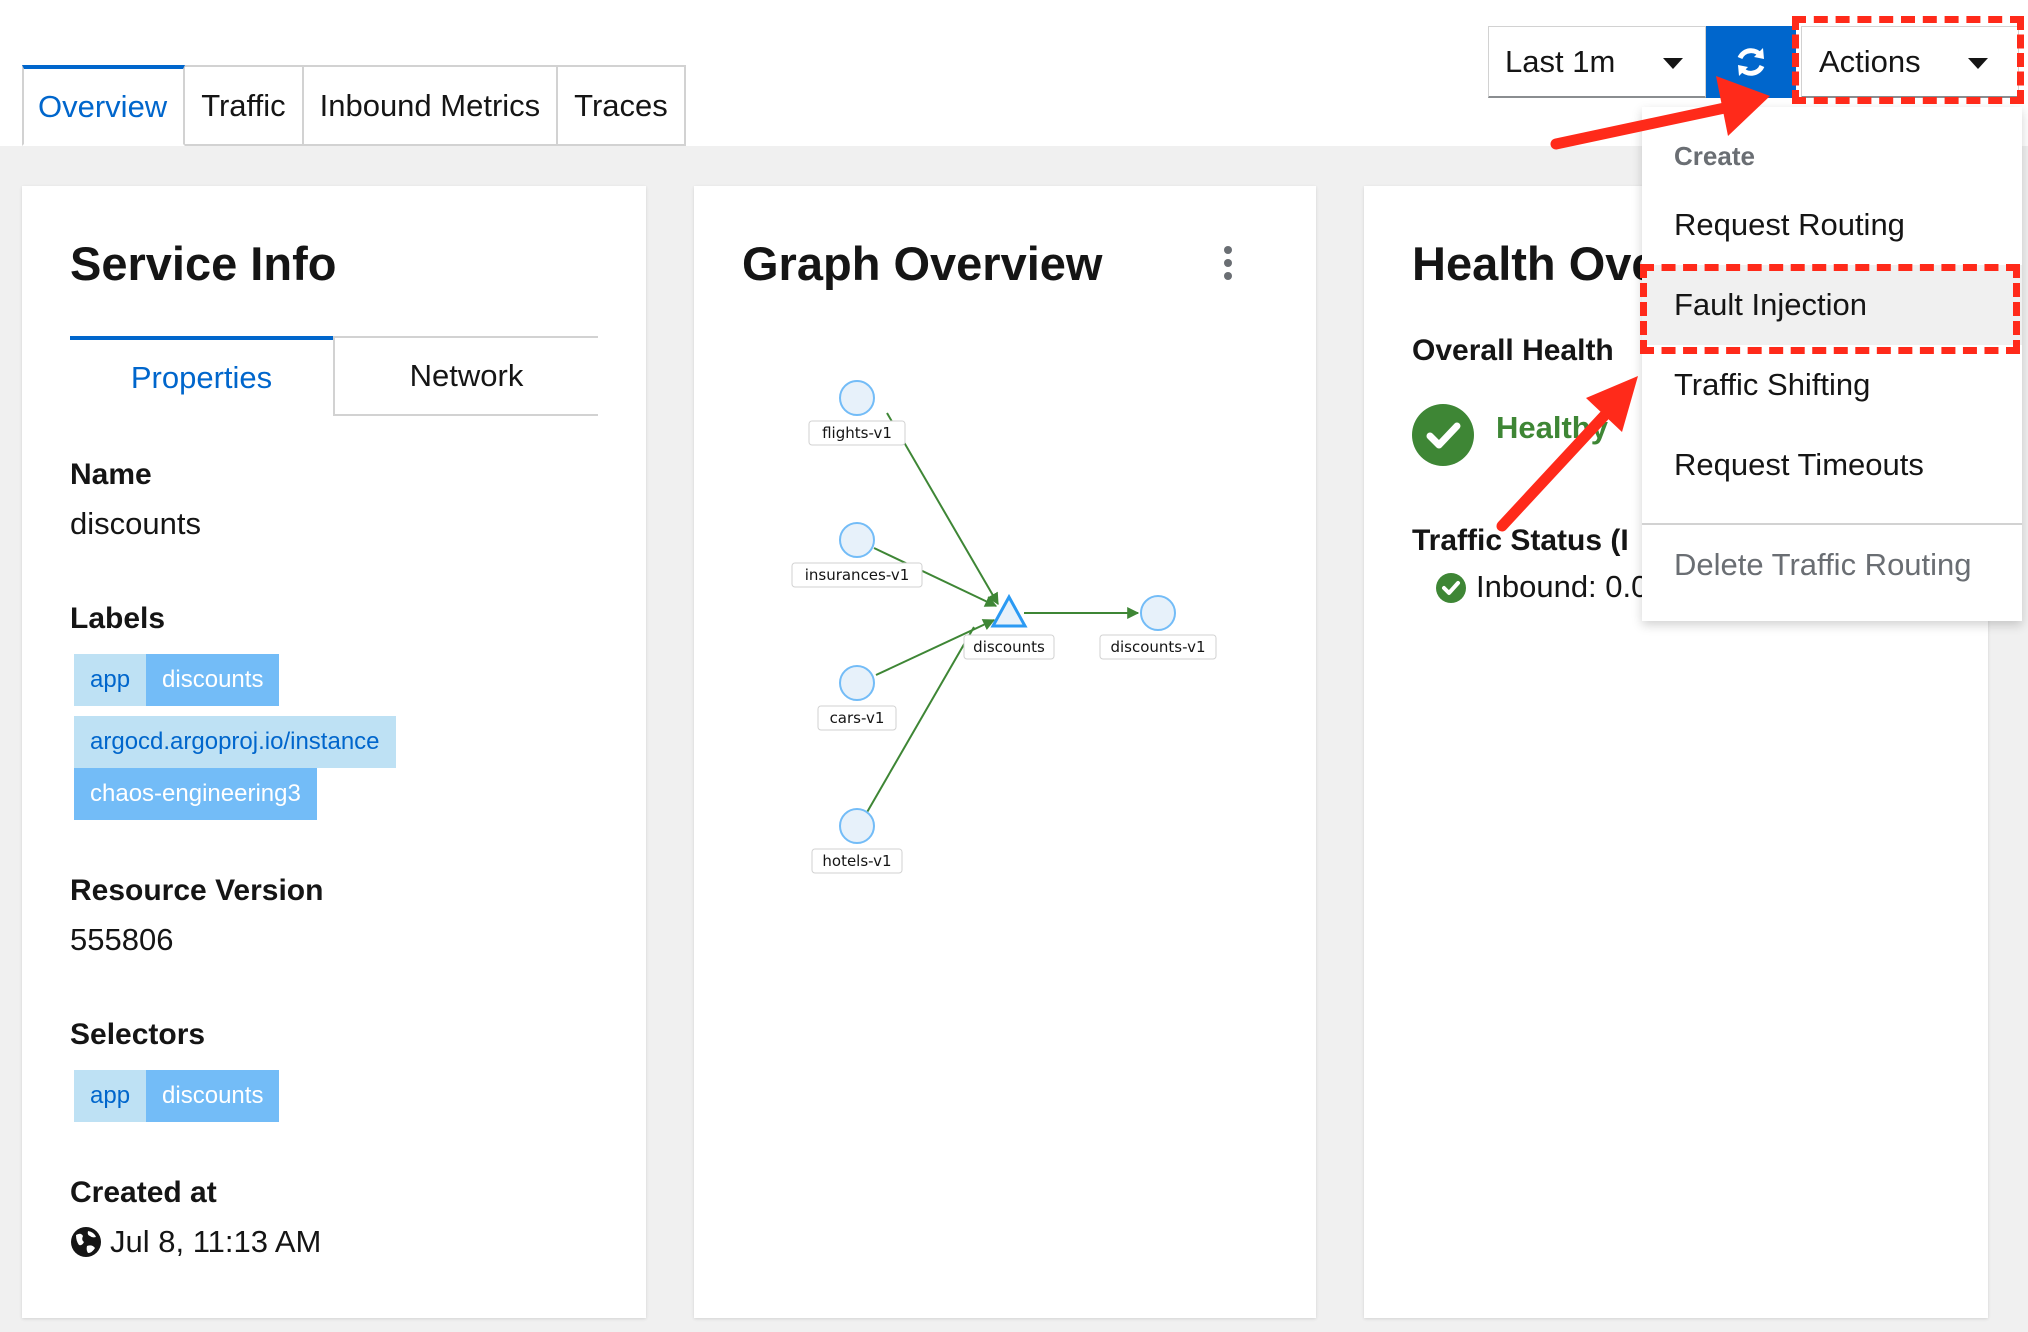 The width and height of the screenshot is (2028, 1332). What do you see at coordinates (104, 105) in the screenshot?
I see `tab-overview: Overview` at bounding box center [104, 105].